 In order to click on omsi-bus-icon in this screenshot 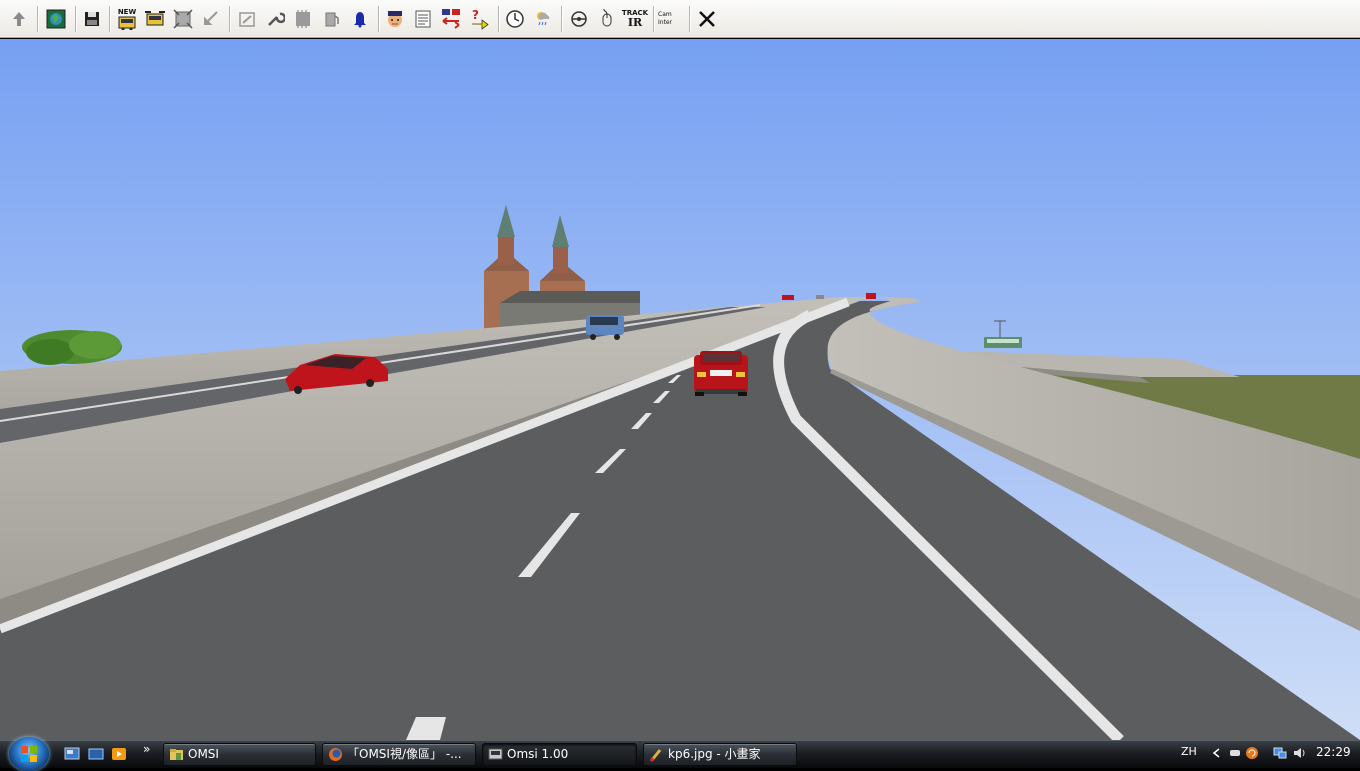, I will do `click(495, 754)`.